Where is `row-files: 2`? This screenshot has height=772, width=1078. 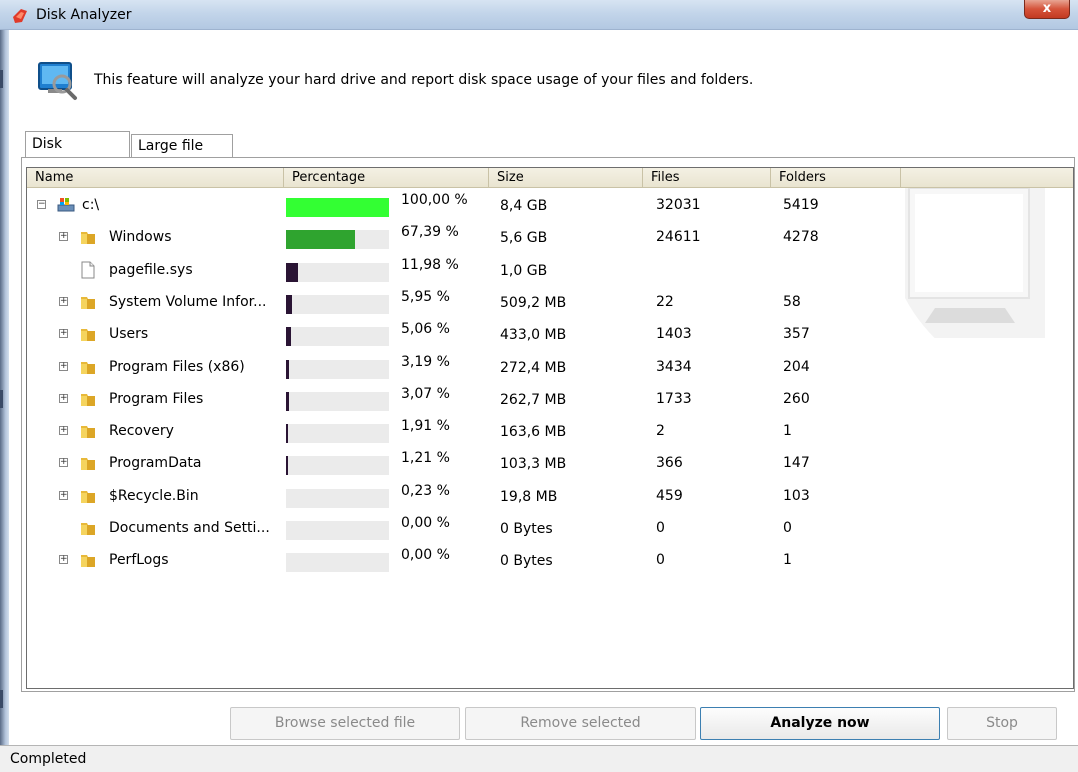 row-files: 2 is located at coordinates (660, 431).